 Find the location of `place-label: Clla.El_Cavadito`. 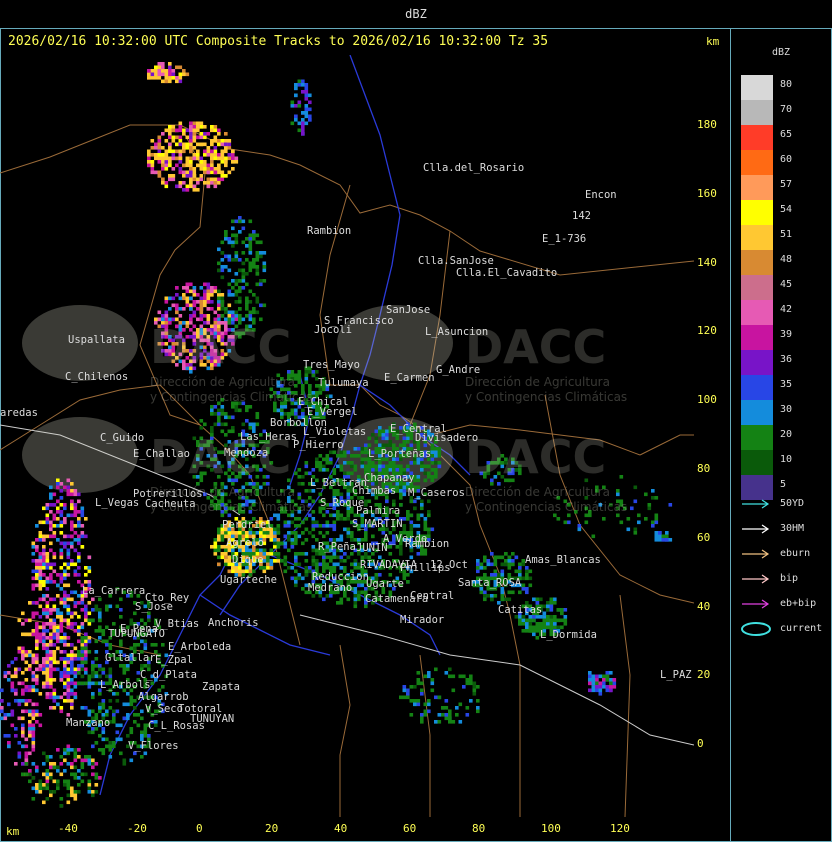

place-label: Clla.El_Cavadito is located at coordinates (506, 273).